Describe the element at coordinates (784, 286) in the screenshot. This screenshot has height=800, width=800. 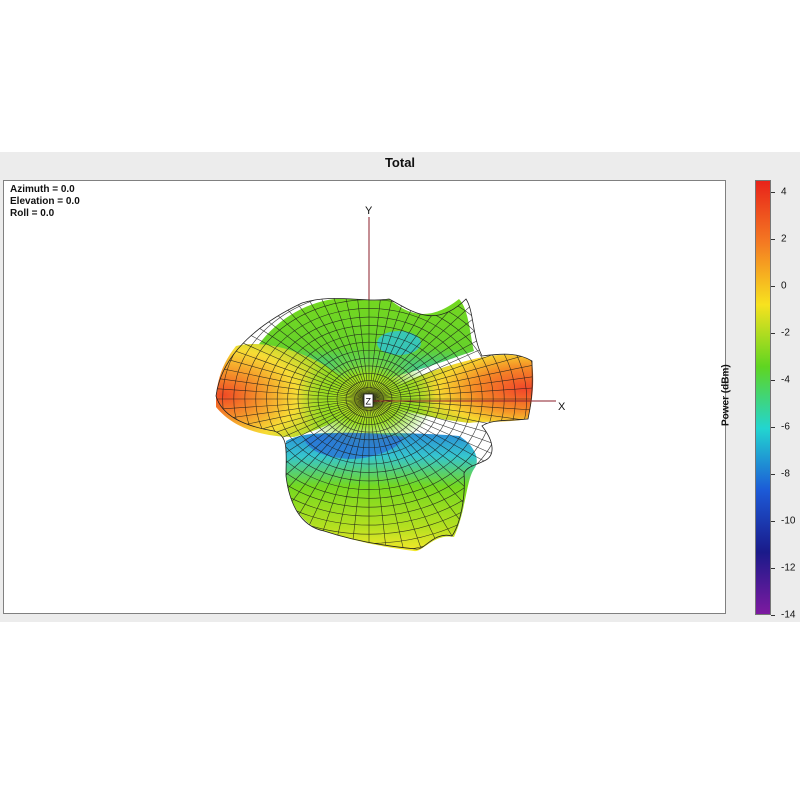
I see `colorbar-tick-label: 0` at that location.